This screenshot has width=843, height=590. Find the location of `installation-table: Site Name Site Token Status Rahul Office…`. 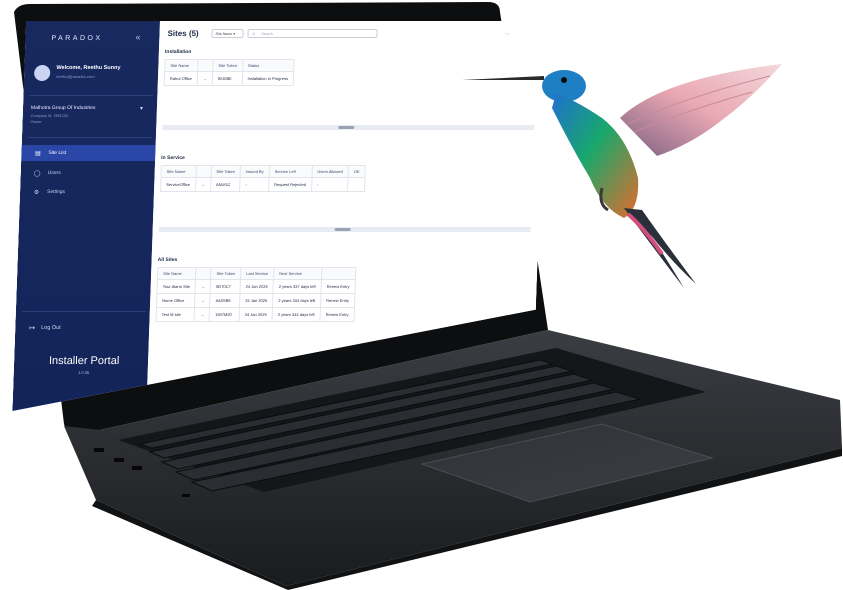

installation-table: Site Name Site Token Status Rahul Office… is located at coordinates (229, 72).